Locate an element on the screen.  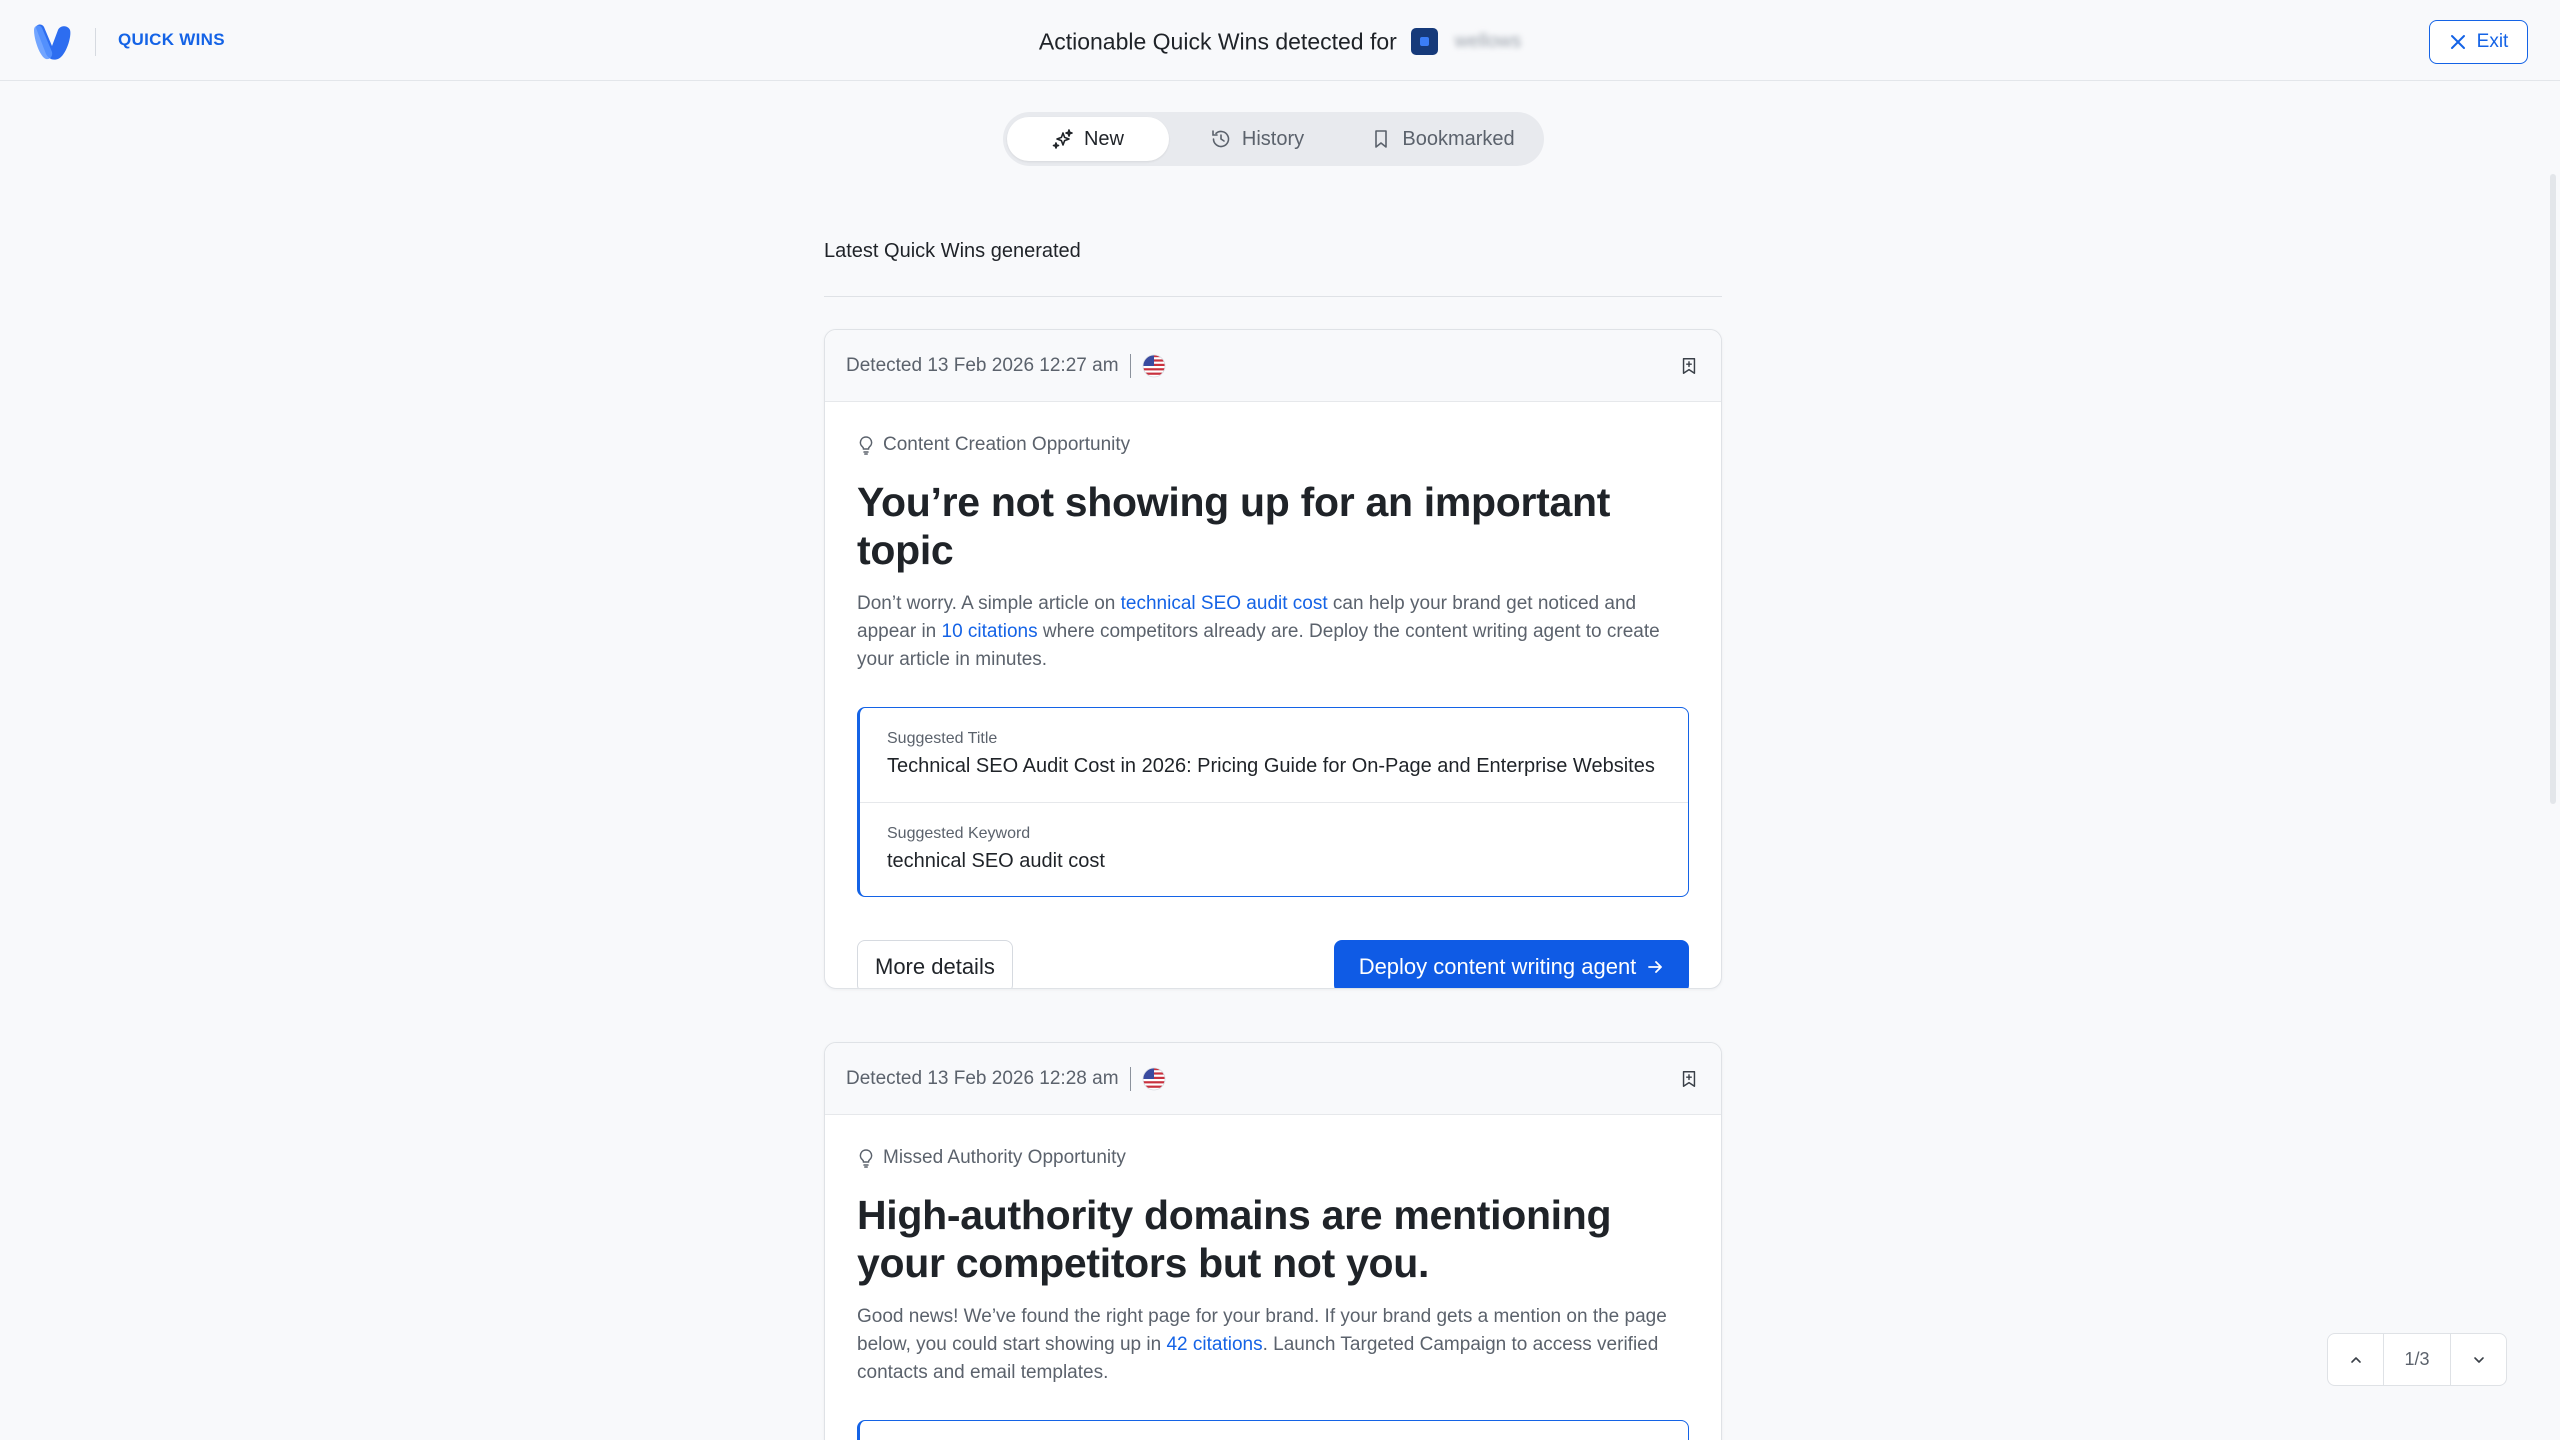
card-header: Detected 13 Feb 2026 12:27 am is located at coordinates (1273, 366).